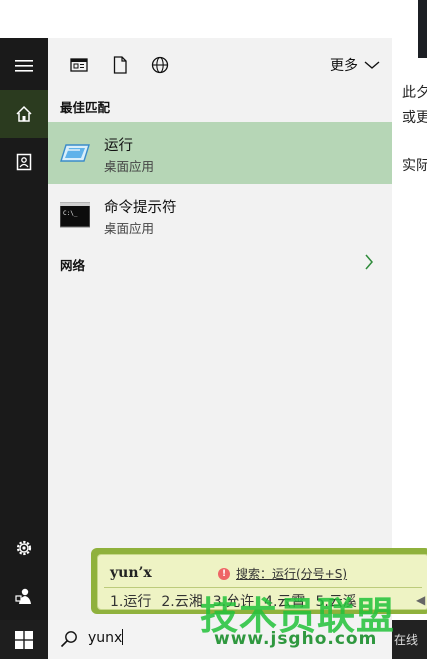  I want to click on documents-icon, so click(24, 162).